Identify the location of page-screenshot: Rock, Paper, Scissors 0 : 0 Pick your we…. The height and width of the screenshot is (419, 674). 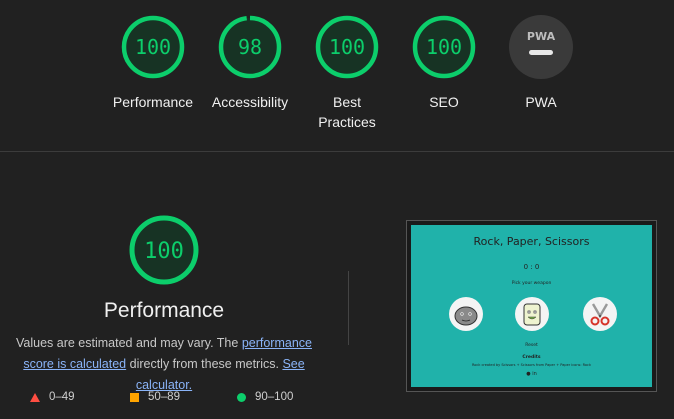
(531, 306).